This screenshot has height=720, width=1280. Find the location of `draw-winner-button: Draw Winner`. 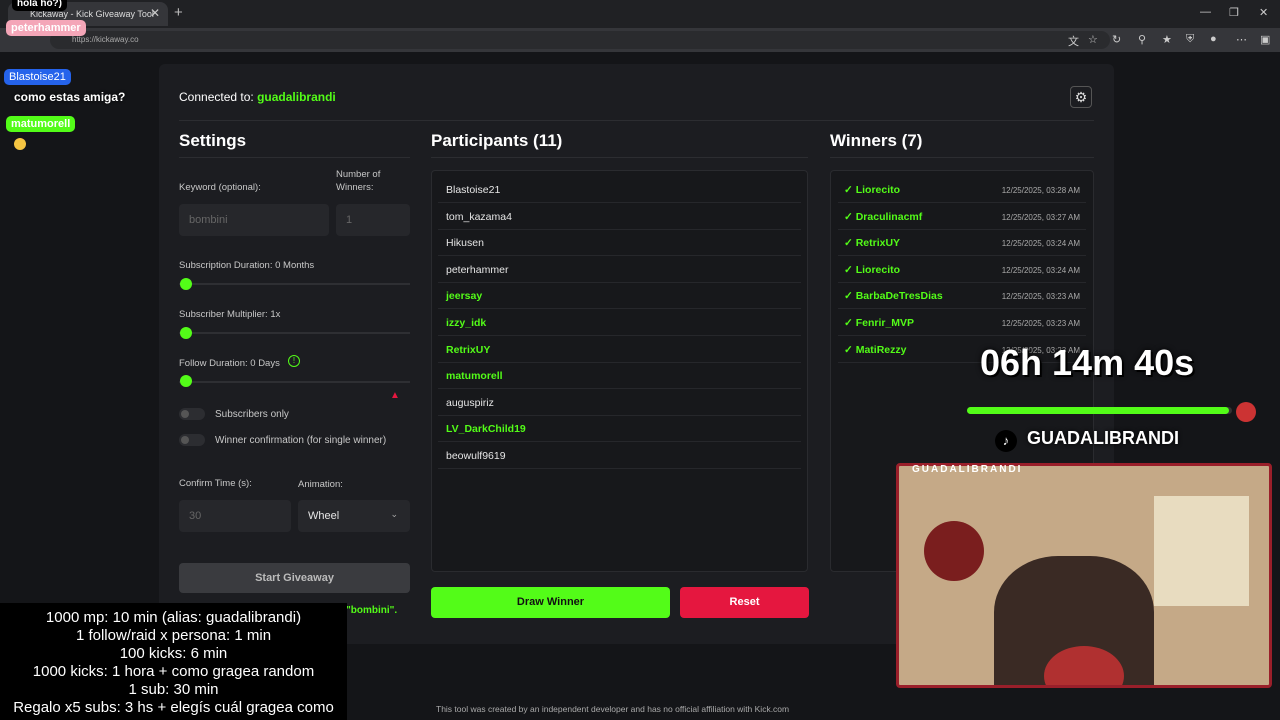

draw-winner-button: Draw Winner is located at coordinates (550, 602).